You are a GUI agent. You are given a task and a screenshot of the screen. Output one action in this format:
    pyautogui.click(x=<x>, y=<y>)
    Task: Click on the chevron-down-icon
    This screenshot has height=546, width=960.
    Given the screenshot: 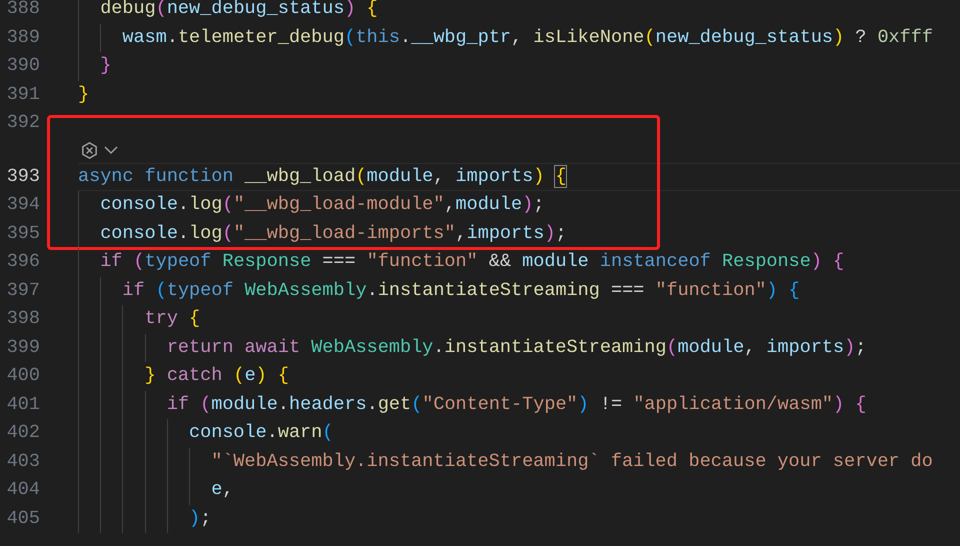 What is the action you would take?
    pyautogui.click(x=111, y=150)
    